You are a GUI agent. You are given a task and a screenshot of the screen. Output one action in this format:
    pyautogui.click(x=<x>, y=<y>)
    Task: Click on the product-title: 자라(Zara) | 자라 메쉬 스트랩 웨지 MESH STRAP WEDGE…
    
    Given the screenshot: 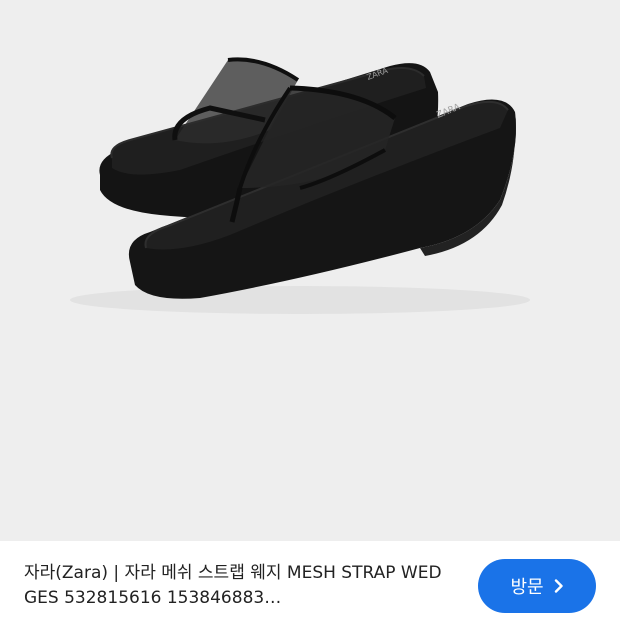 What is the action you would take?
    pyautogui.click(x=239, y=586)
    